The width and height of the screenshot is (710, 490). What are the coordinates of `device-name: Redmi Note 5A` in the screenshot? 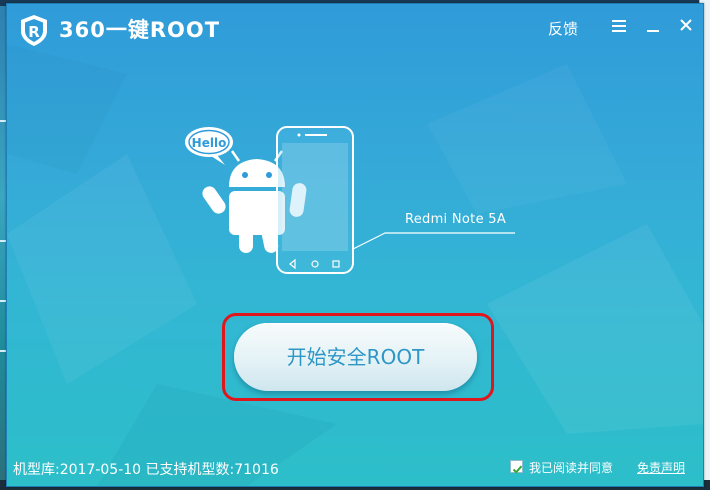 It's located at (456, 219).